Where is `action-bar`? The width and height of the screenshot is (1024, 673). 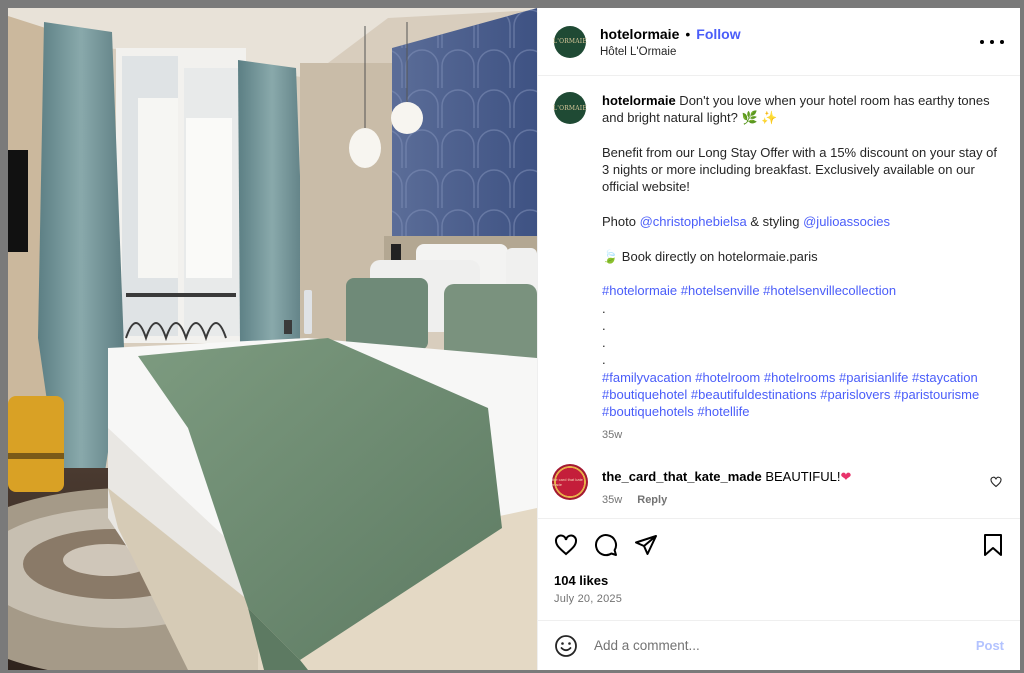 action-bar is located at coordinates (779, 544).